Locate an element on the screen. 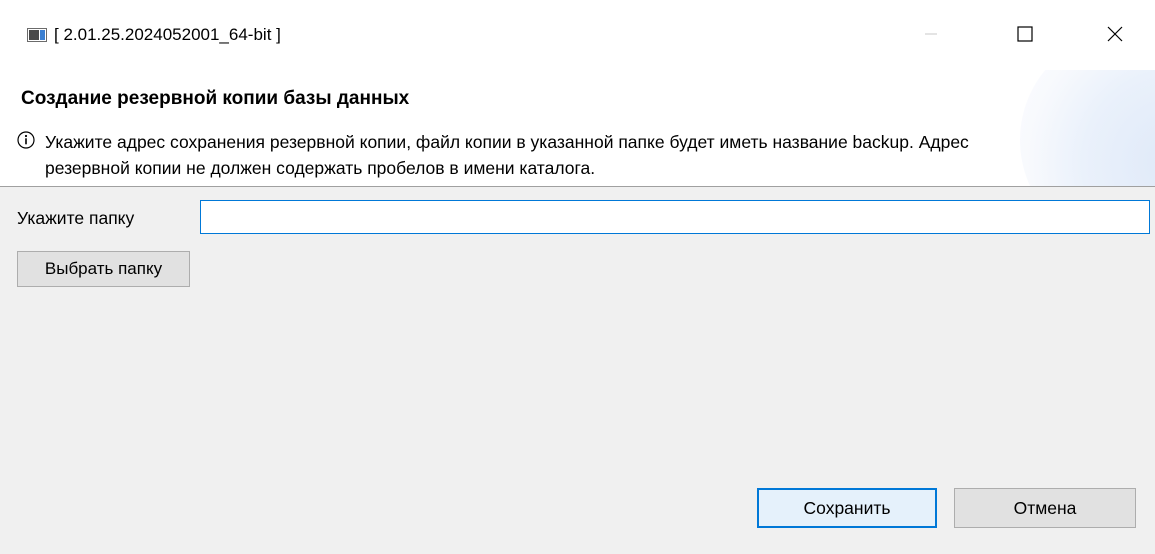  page-title: Создание резервной копии базы данных is located at coordinates (215, 98).